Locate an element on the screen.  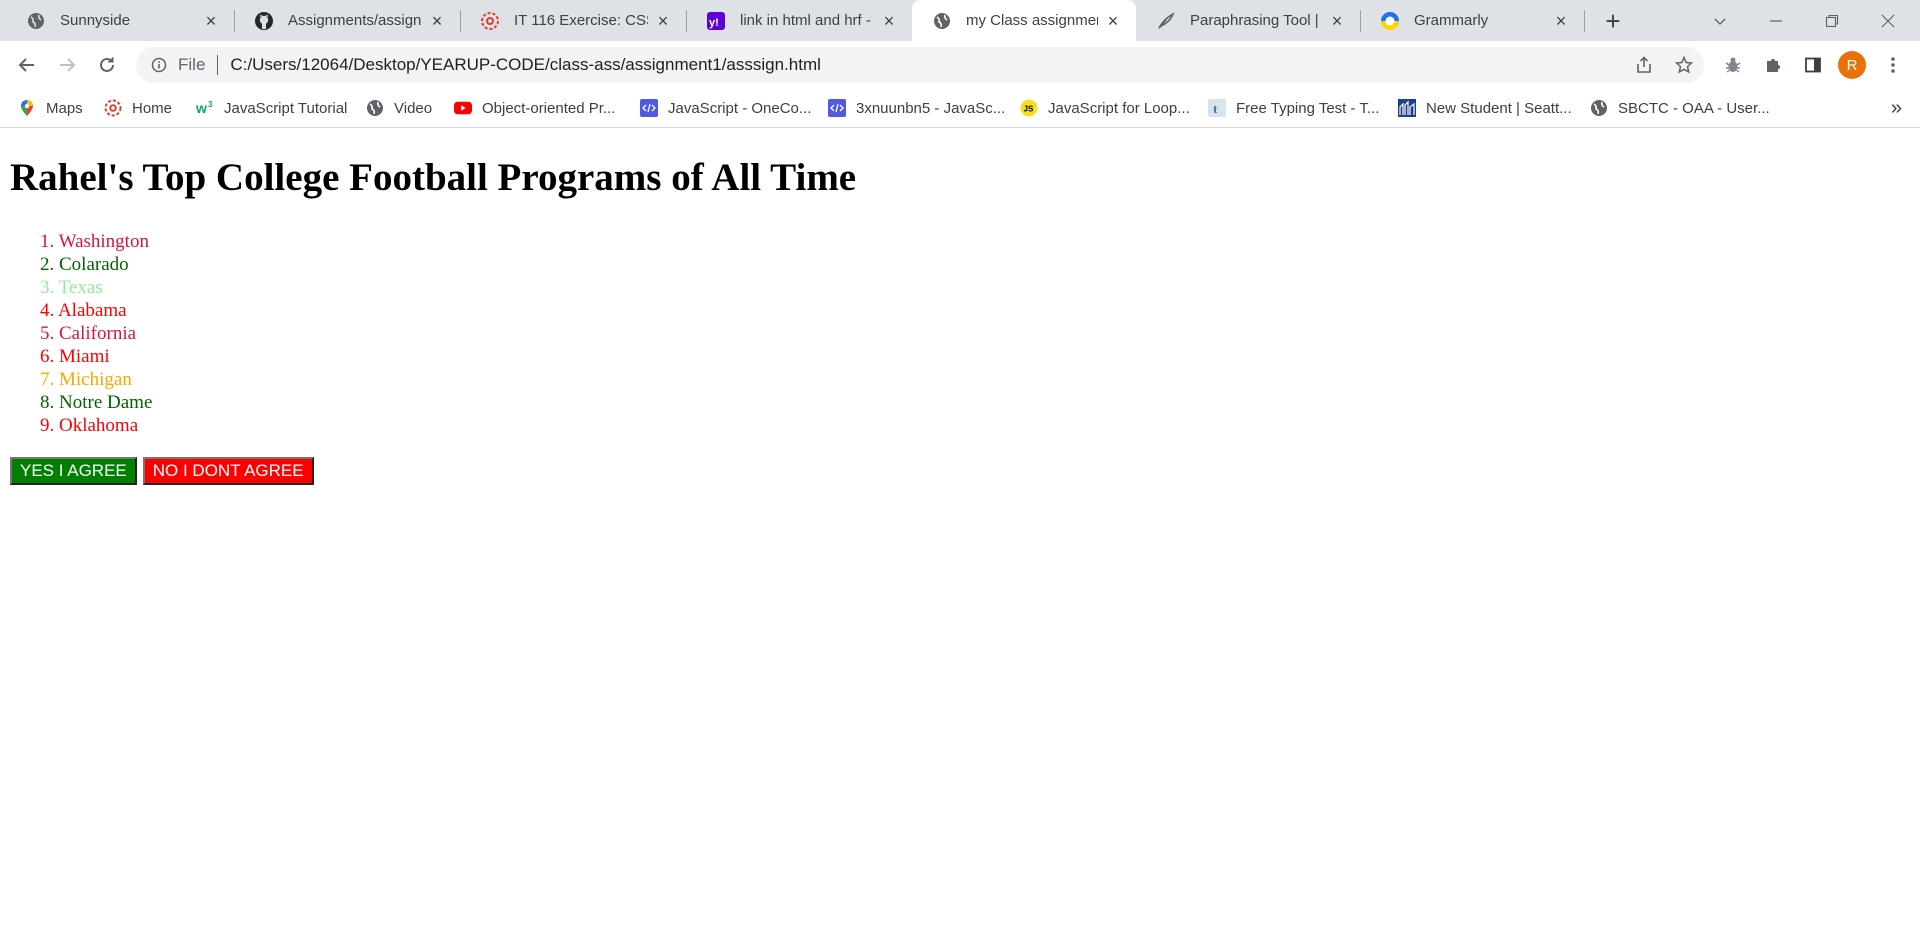
js-icon: JS is located at coordinates (1029, 108).